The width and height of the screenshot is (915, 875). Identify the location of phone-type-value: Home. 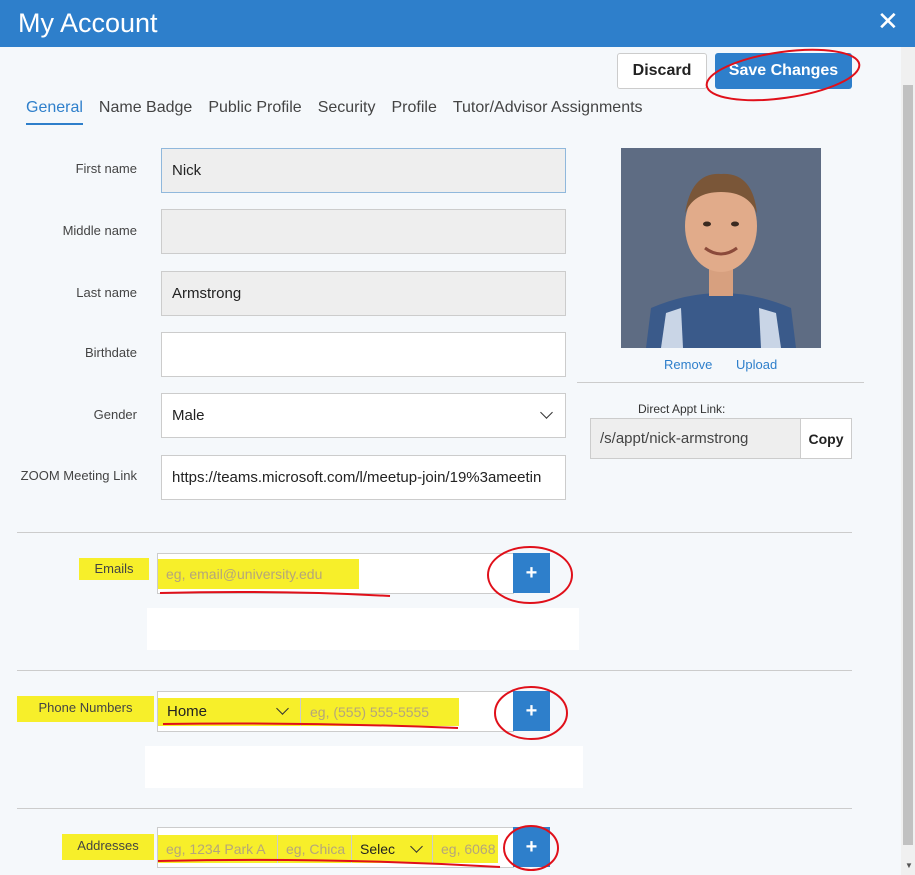
(187, 711).